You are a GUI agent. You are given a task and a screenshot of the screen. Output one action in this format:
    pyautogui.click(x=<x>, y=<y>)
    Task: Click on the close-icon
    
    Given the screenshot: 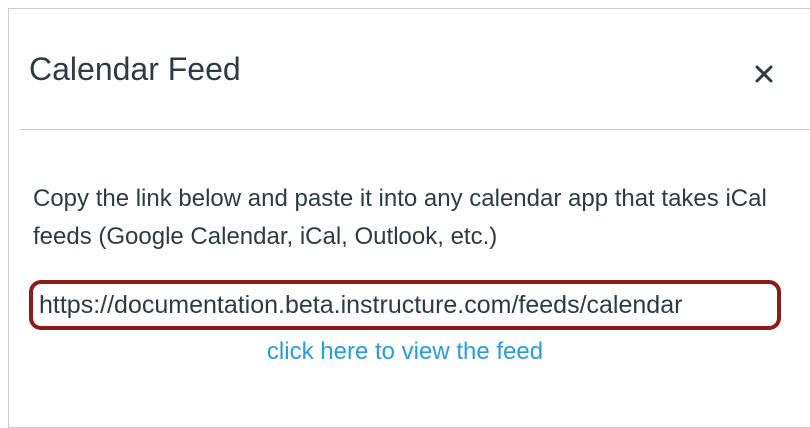 What is the action you would take?
    pyautogui.click(x=764, y=74)
    